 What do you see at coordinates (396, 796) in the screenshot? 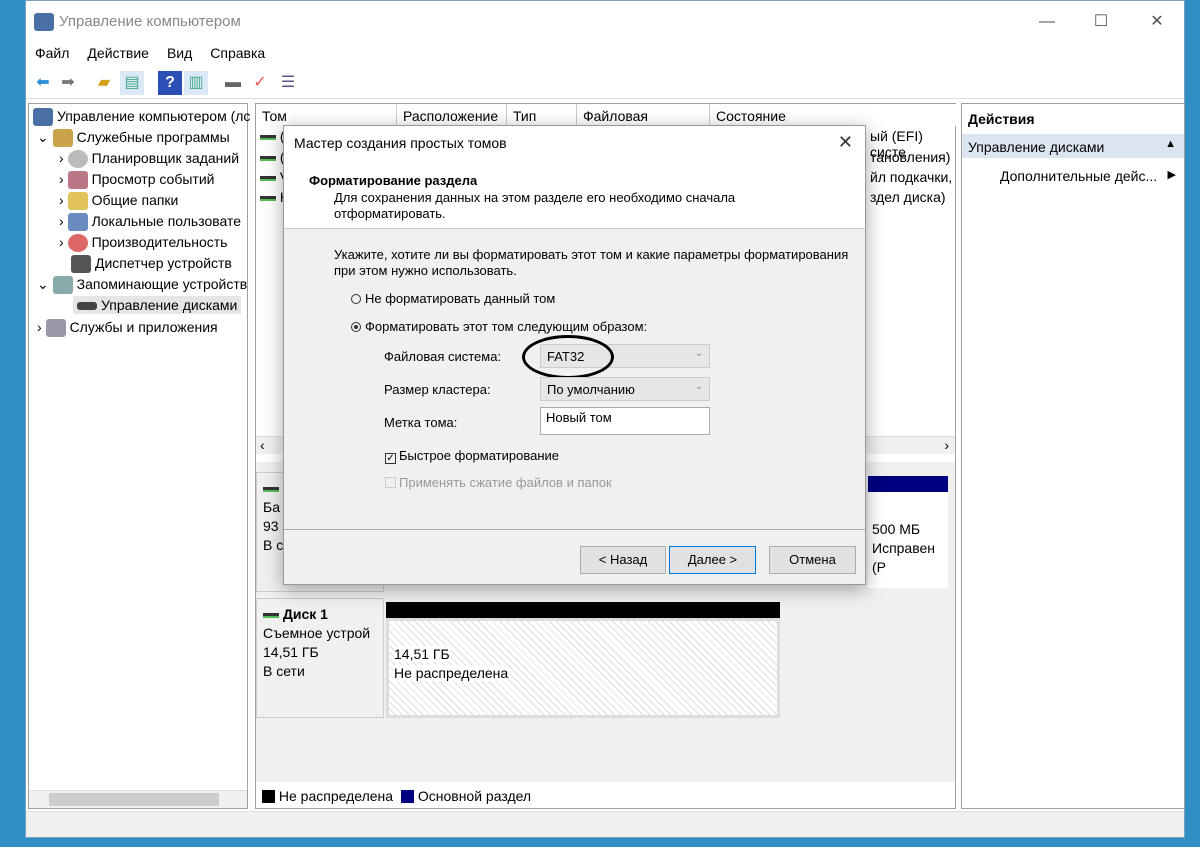
I see `legend: Не распределена Основной раздел` at bounding box center [396, 796].